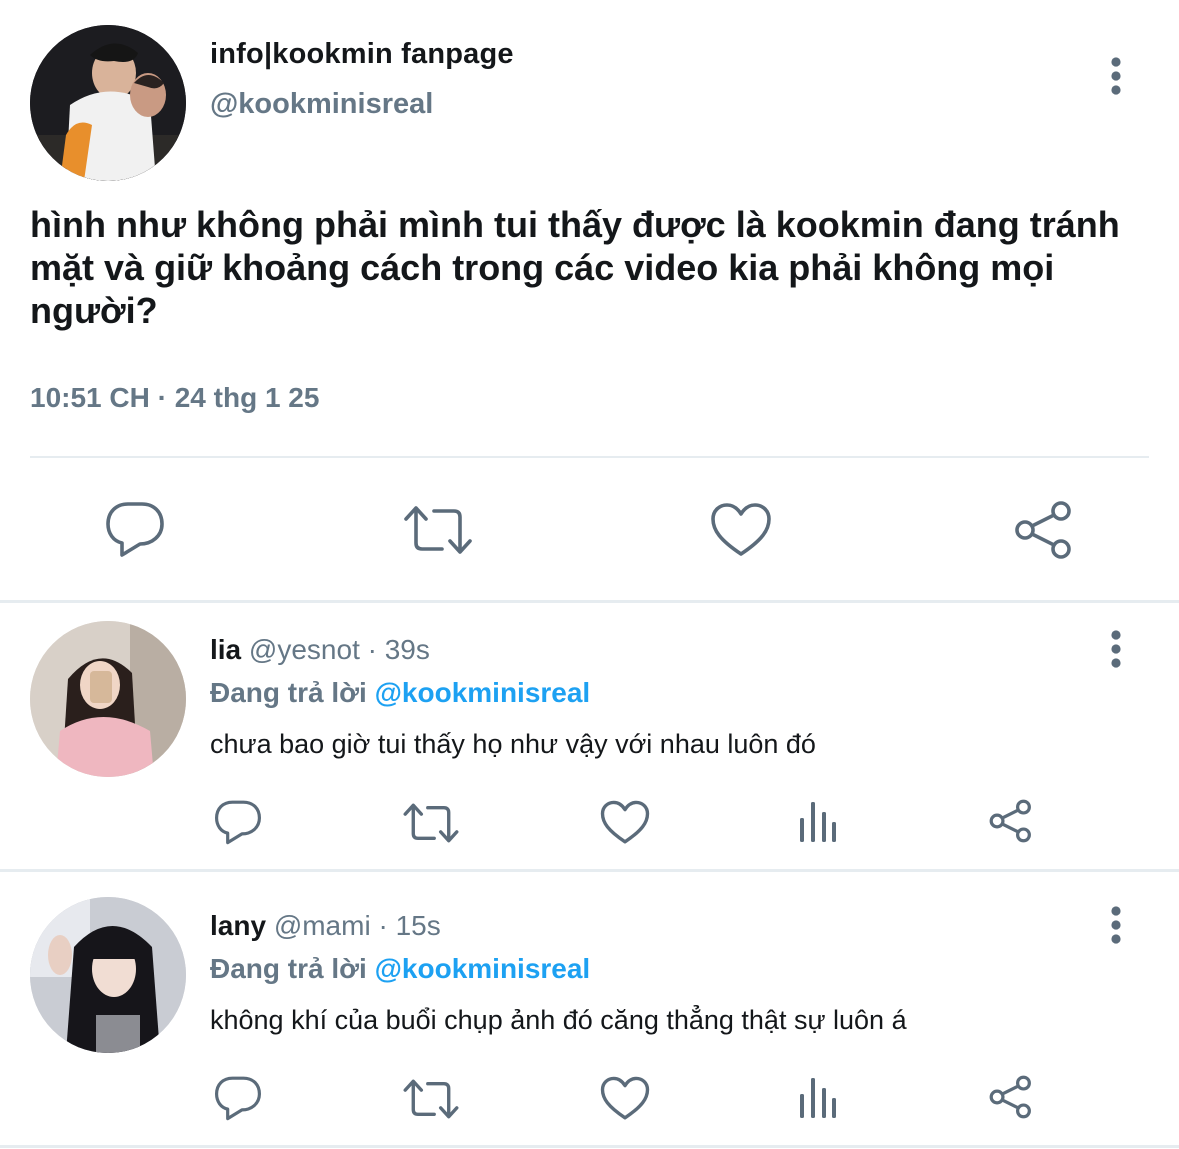  I want to click on reply-time: 39s, so click(407, 649).